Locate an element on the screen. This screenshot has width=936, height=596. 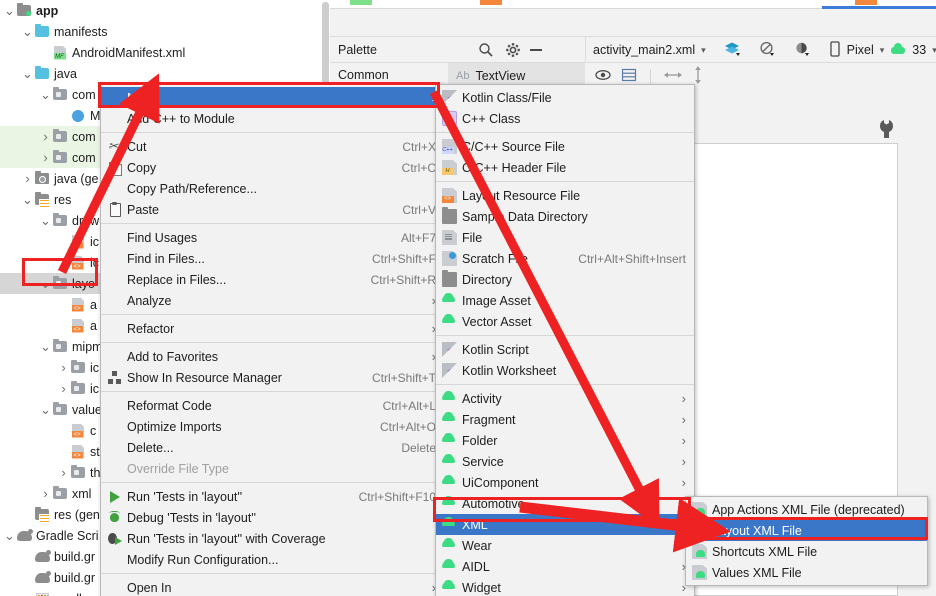
menu-item: Debug 'Tests in 'layout'' is located at coordinates (272, 517).